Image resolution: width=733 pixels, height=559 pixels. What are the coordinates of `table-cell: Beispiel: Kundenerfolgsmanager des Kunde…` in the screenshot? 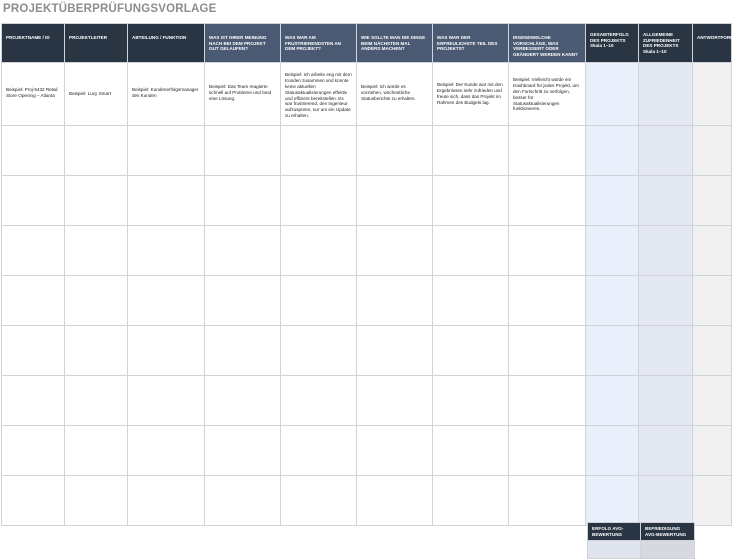 It's located at (166, 94).